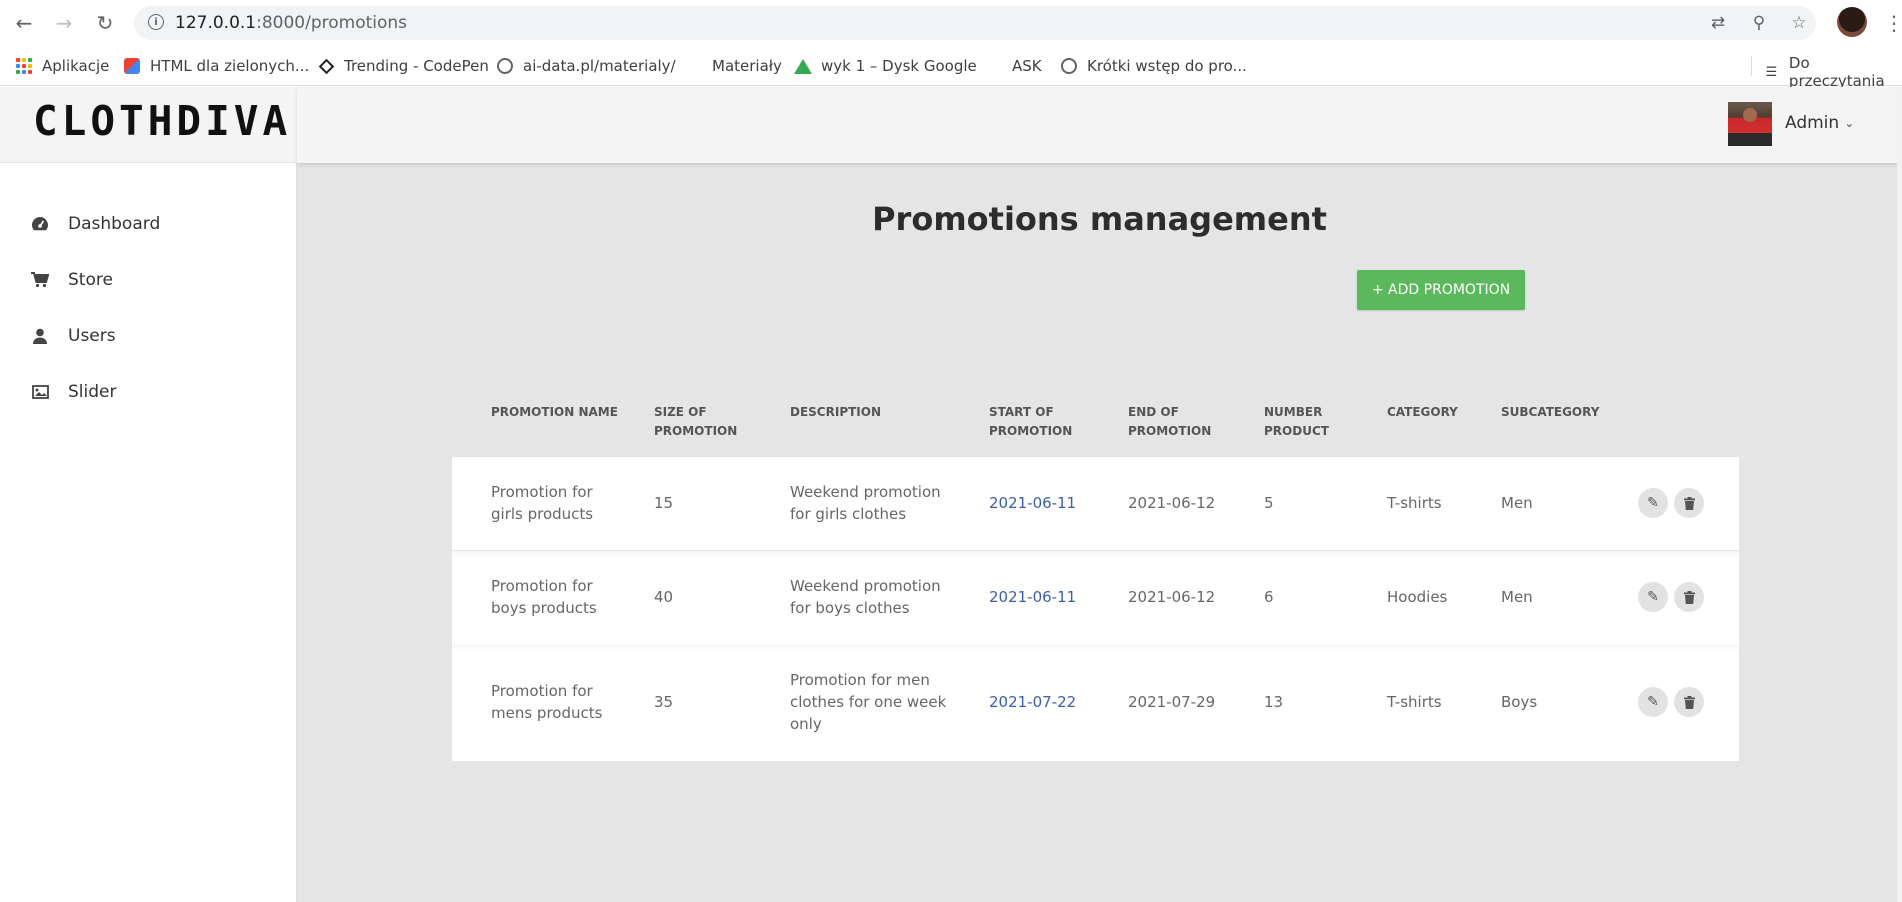  I want to click on number-product-cell: 13, so click(1274, 702).